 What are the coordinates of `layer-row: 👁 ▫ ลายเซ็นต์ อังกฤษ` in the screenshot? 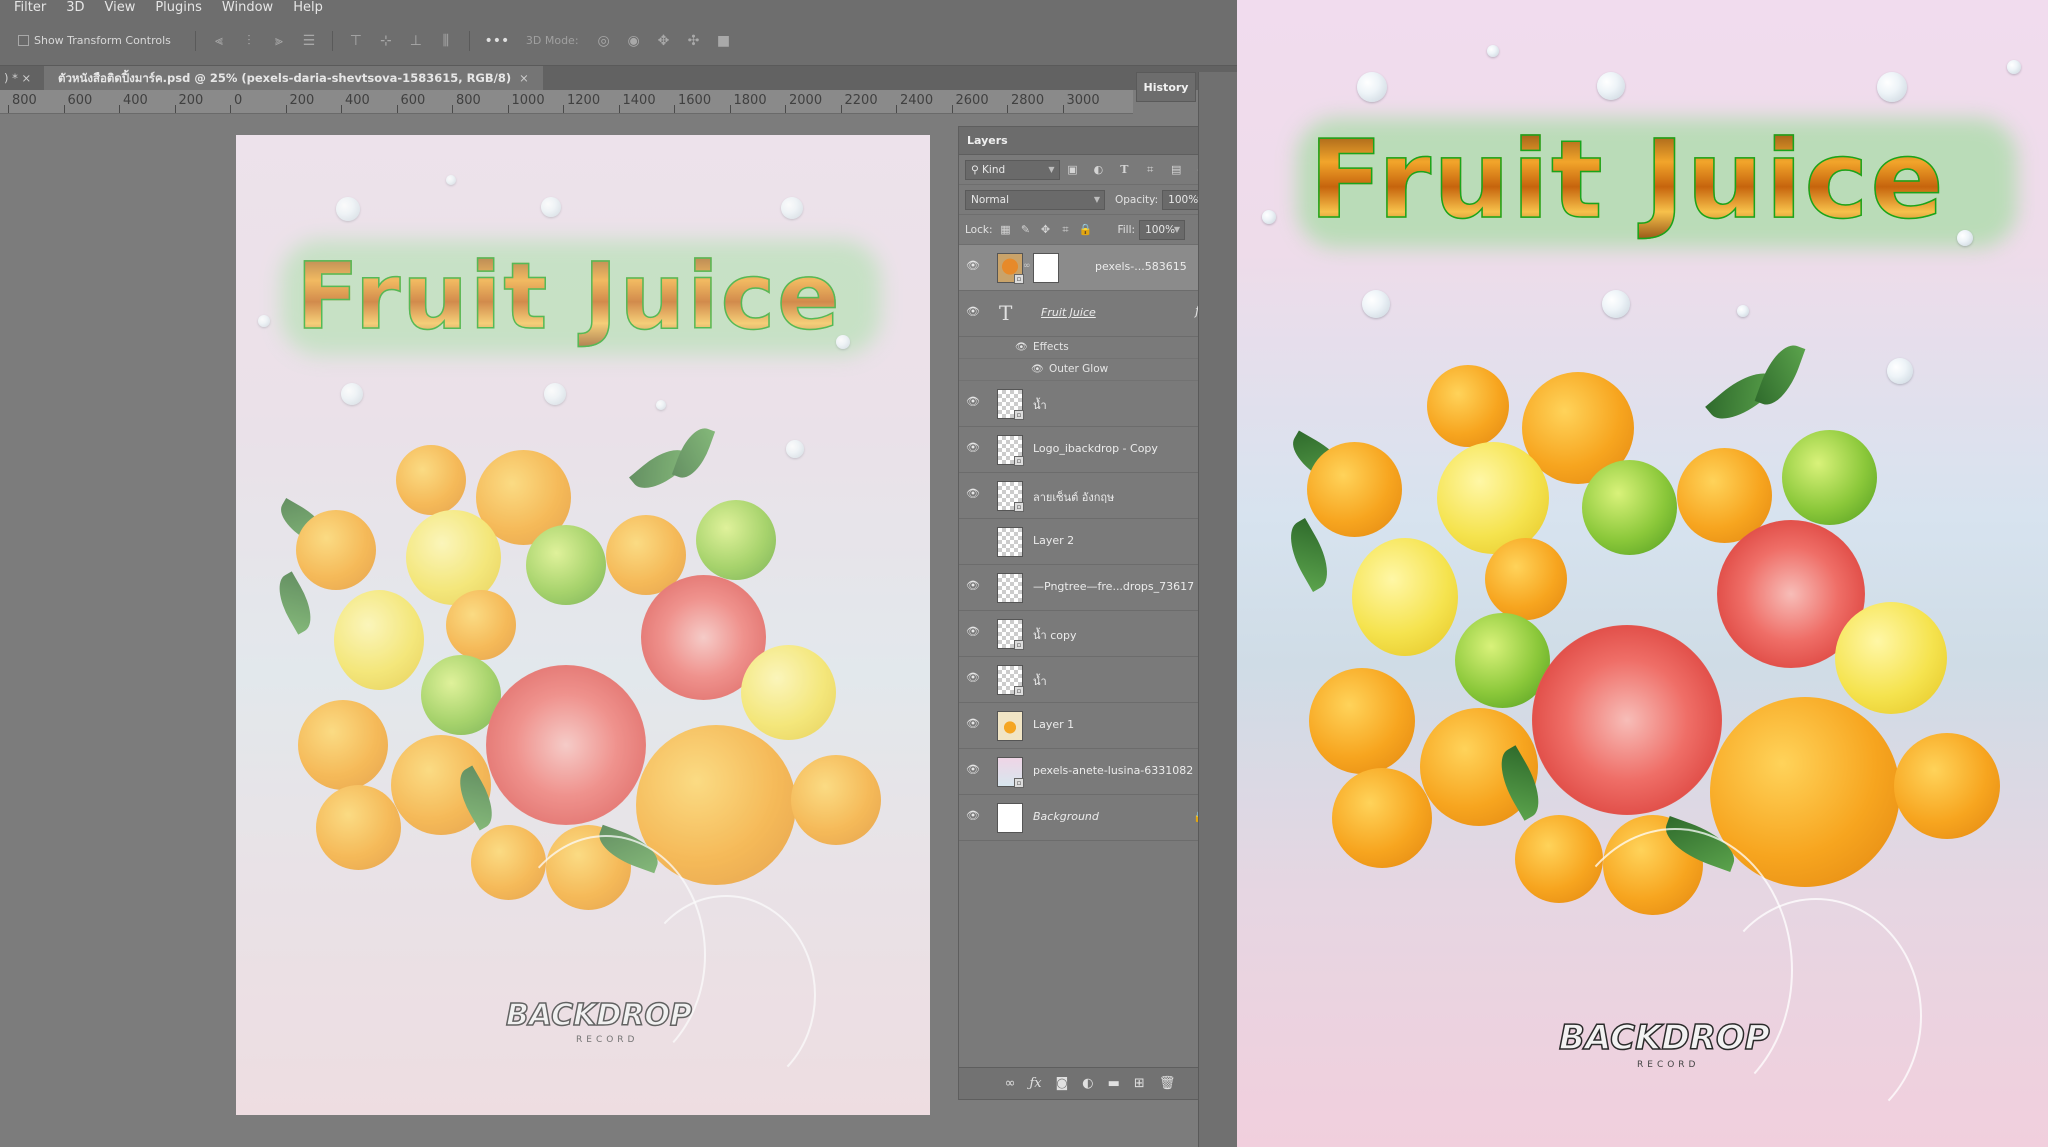 It's located at (1090, 496).